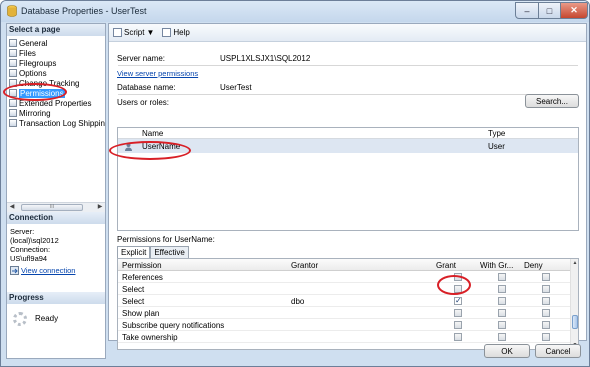 Image resolution: width=590 pixels, height=367 pixels. What do you see at coordinates (56, 218) in the screenshot?
I see `connection-header: Connection` at bounding box center [56, 218].